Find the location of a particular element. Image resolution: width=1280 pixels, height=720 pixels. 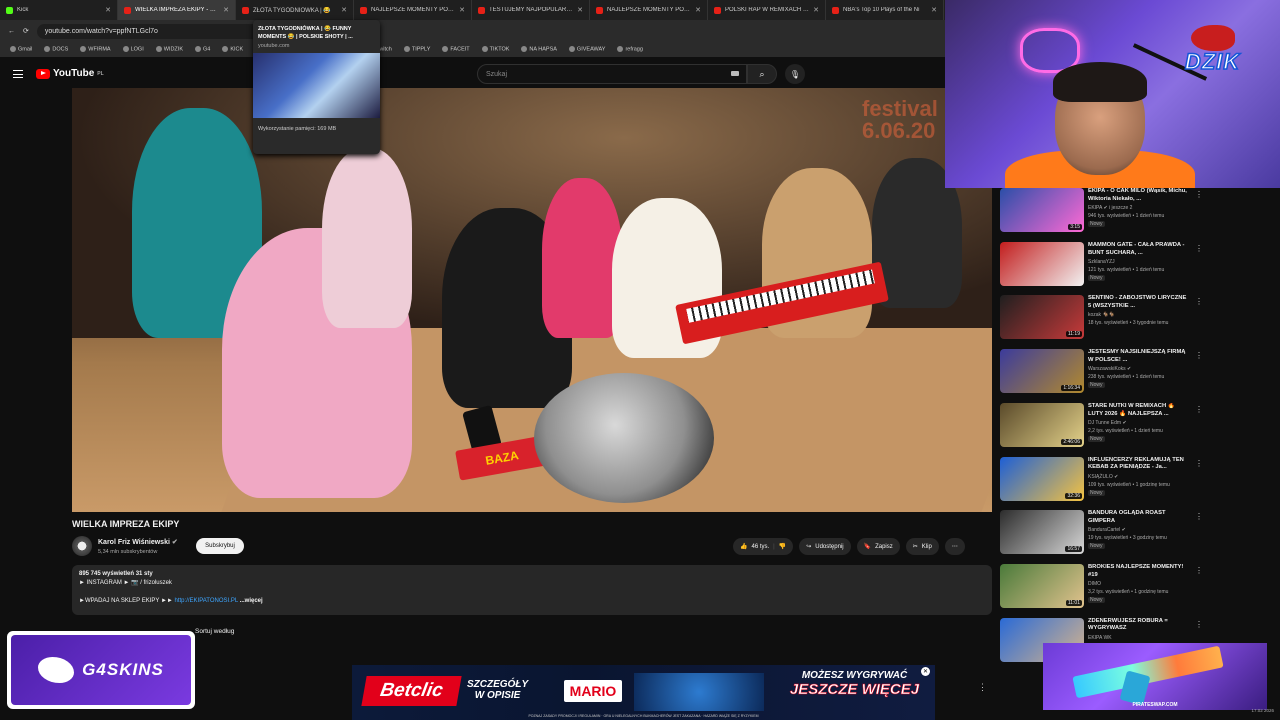

bookmark-item: DOCS is located at coordinates (56, 49).